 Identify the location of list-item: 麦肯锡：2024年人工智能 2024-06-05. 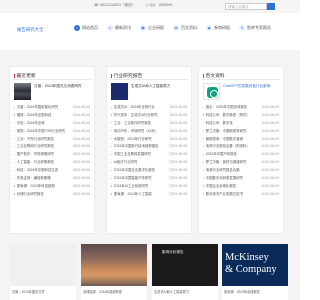
(149, 195).